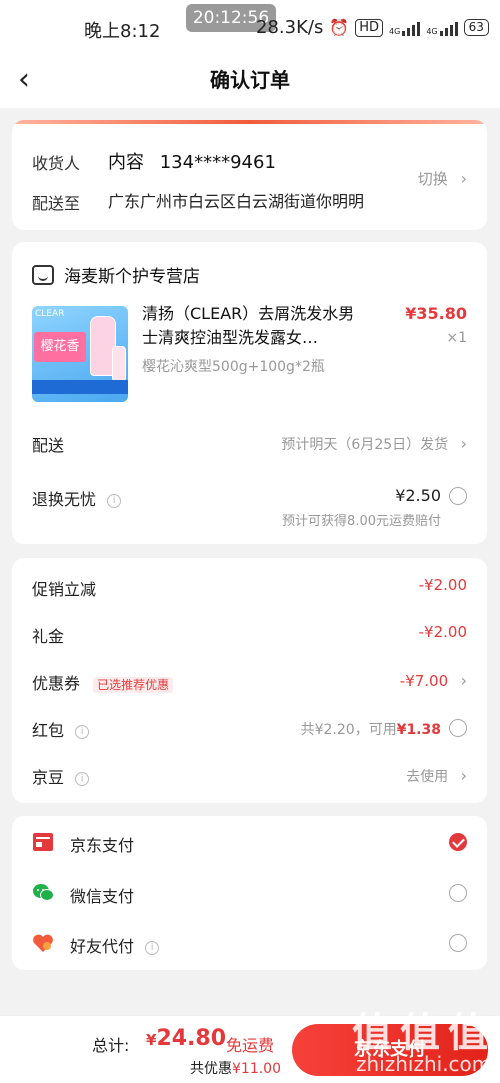  Describe the element at coordinates (348, 730) in the screenshot. I see `redpacket-total: 共¥2.20，可用` at that location.